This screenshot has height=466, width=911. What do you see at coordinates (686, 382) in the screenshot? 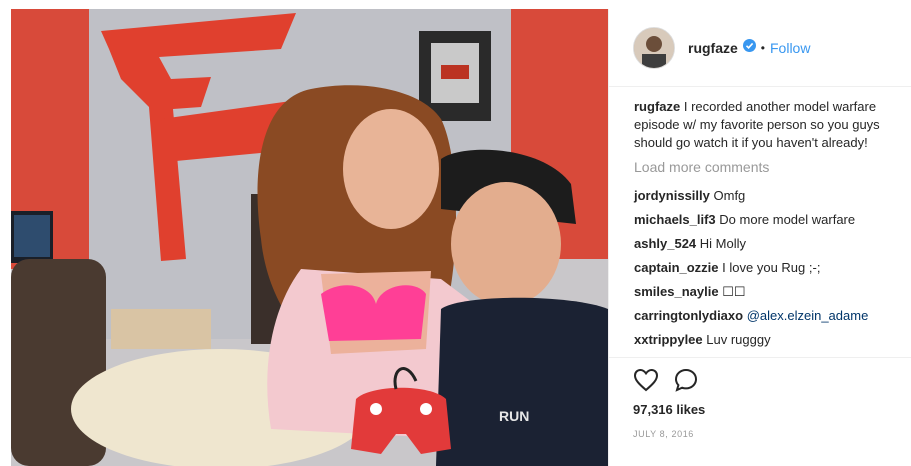
I see `comment-icon` at bounding box center [686, 382].